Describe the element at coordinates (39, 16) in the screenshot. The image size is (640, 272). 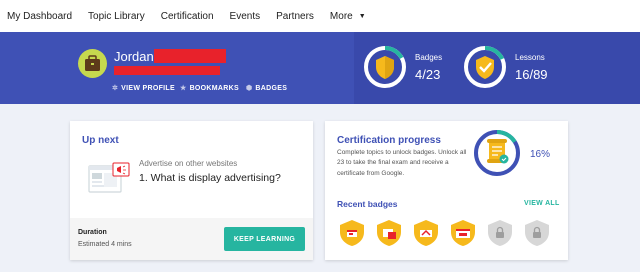
I see `nav-my-dashboard: My Dashboard` at that location.